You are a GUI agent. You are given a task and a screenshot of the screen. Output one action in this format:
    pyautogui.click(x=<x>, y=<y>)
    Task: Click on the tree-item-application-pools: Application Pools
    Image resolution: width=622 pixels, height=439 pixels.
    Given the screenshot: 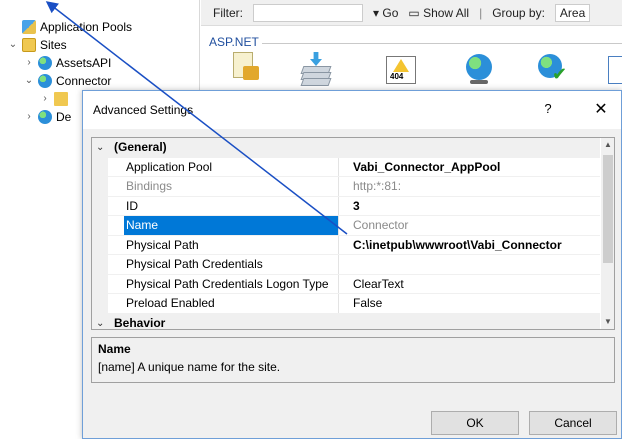 What is the action you would take?
    pyautogui.click(x=77, y=27)
    